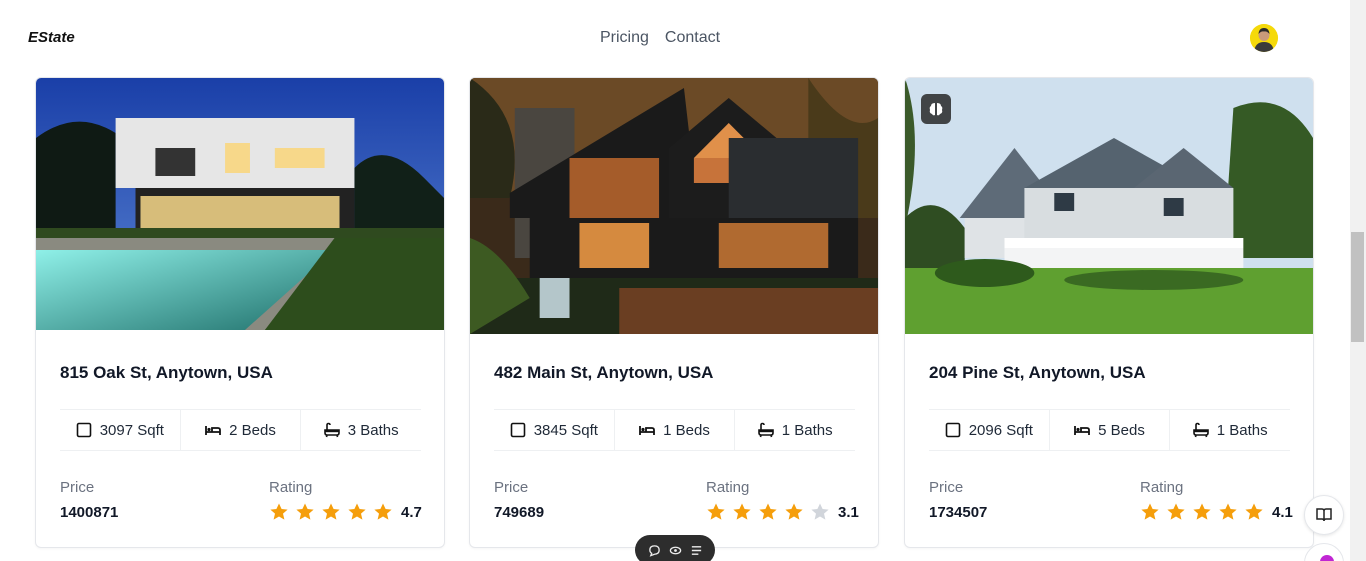 The height and width of the screenshot is (561, 1366). What do you see at coordinates (565, 430) in the screenshot?
I see `sqft-value: 3845 Sqft` at bounding box center [565, 430].